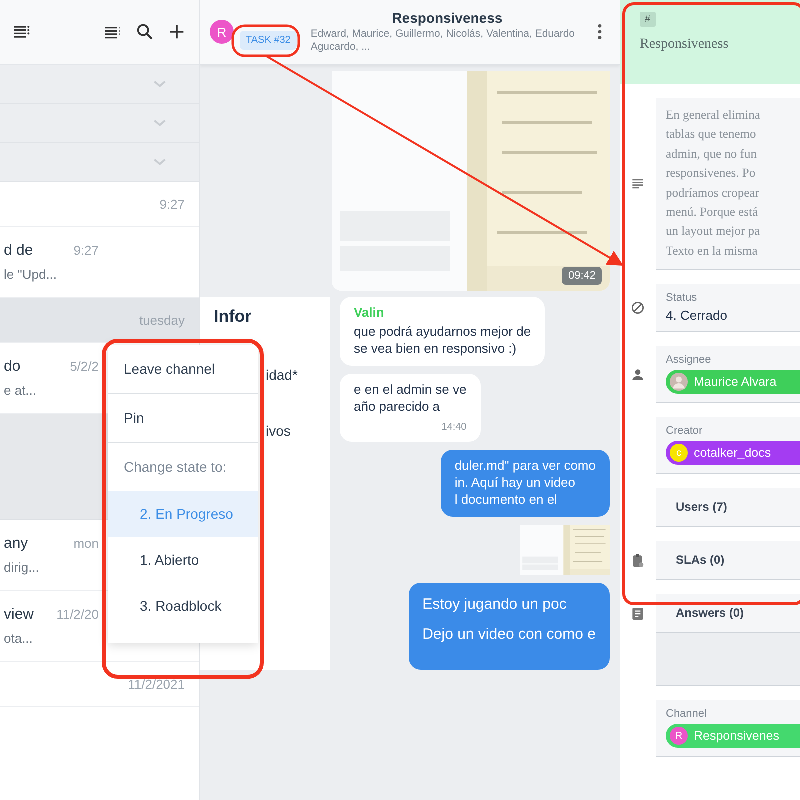 The image size is (800, 800). Describe the element at coordinates (156, 684) in the screenshot. I see `chat-time: 11/2/2021` at that location.